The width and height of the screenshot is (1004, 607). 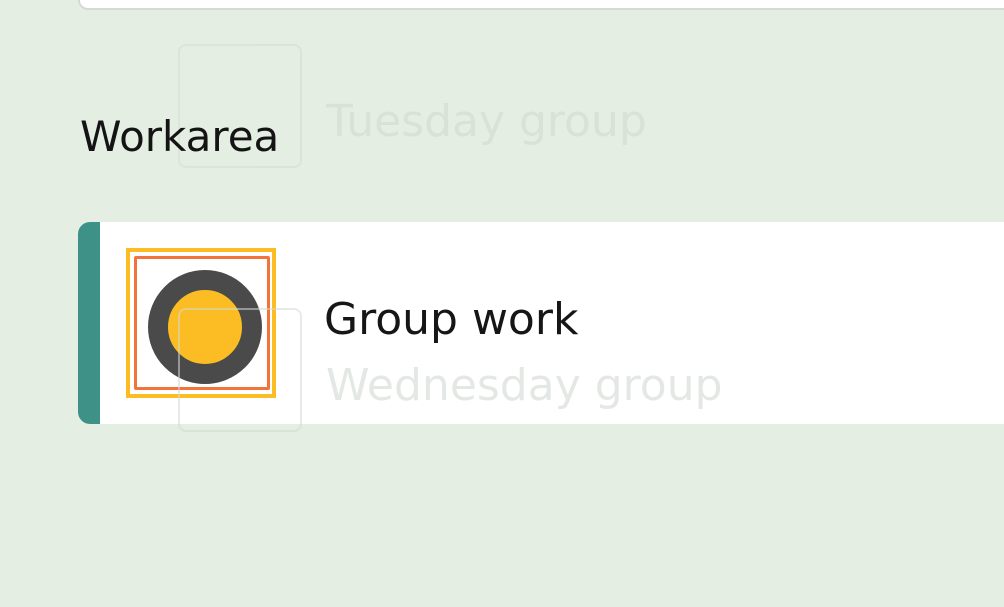 I want to click on drag-ghost-tuesday-group: Tuesday group, so click(x=528, y=107).